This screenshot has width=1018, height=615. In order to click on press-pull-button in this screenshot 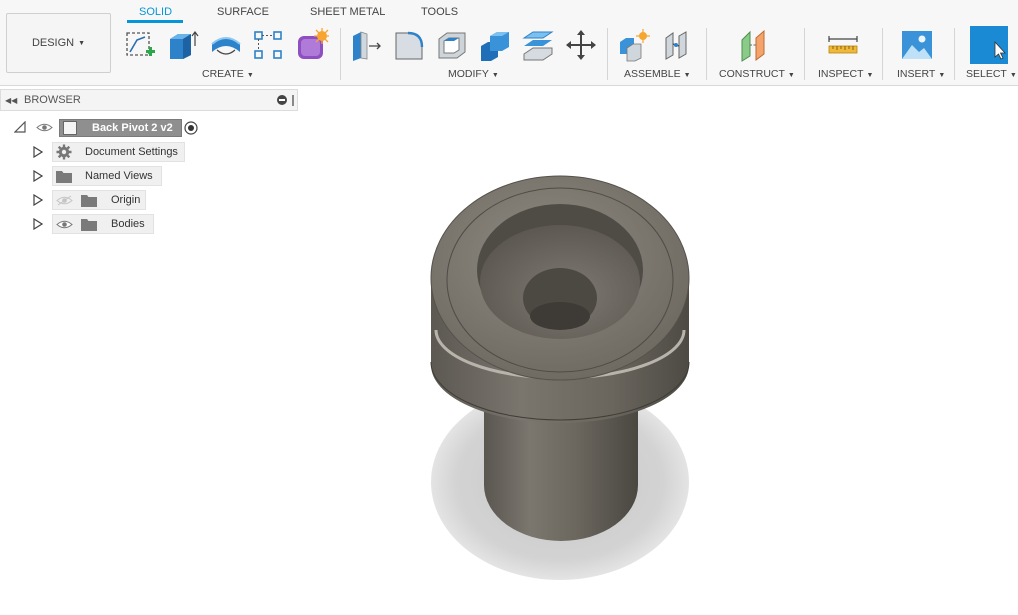, I will do `click(366, 45)`.